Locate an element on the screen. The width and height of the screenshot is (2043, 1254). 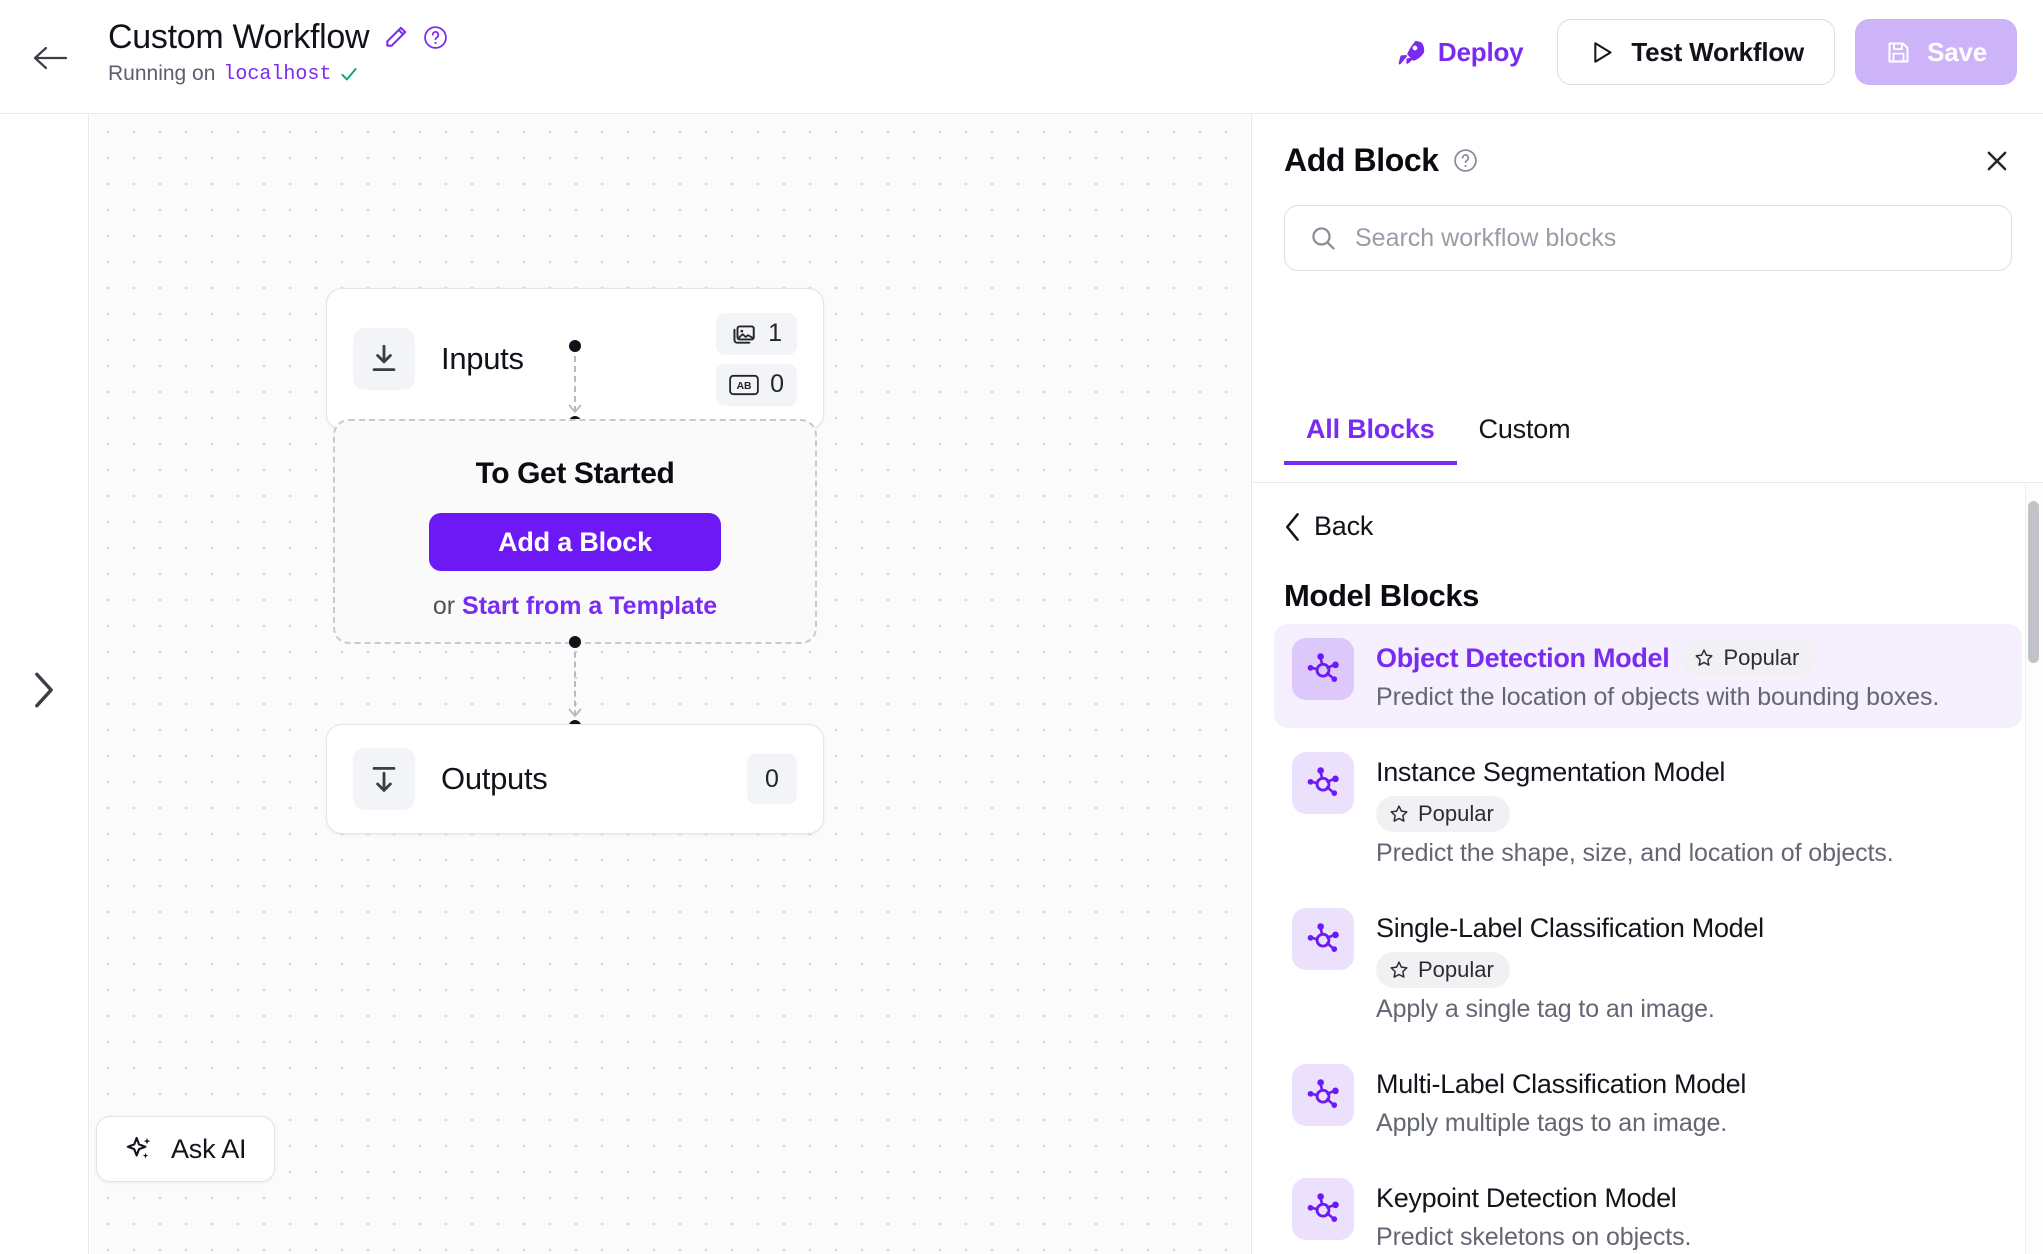
test-workflow-button: Test Workflow is located at coordinates (1696, 52).